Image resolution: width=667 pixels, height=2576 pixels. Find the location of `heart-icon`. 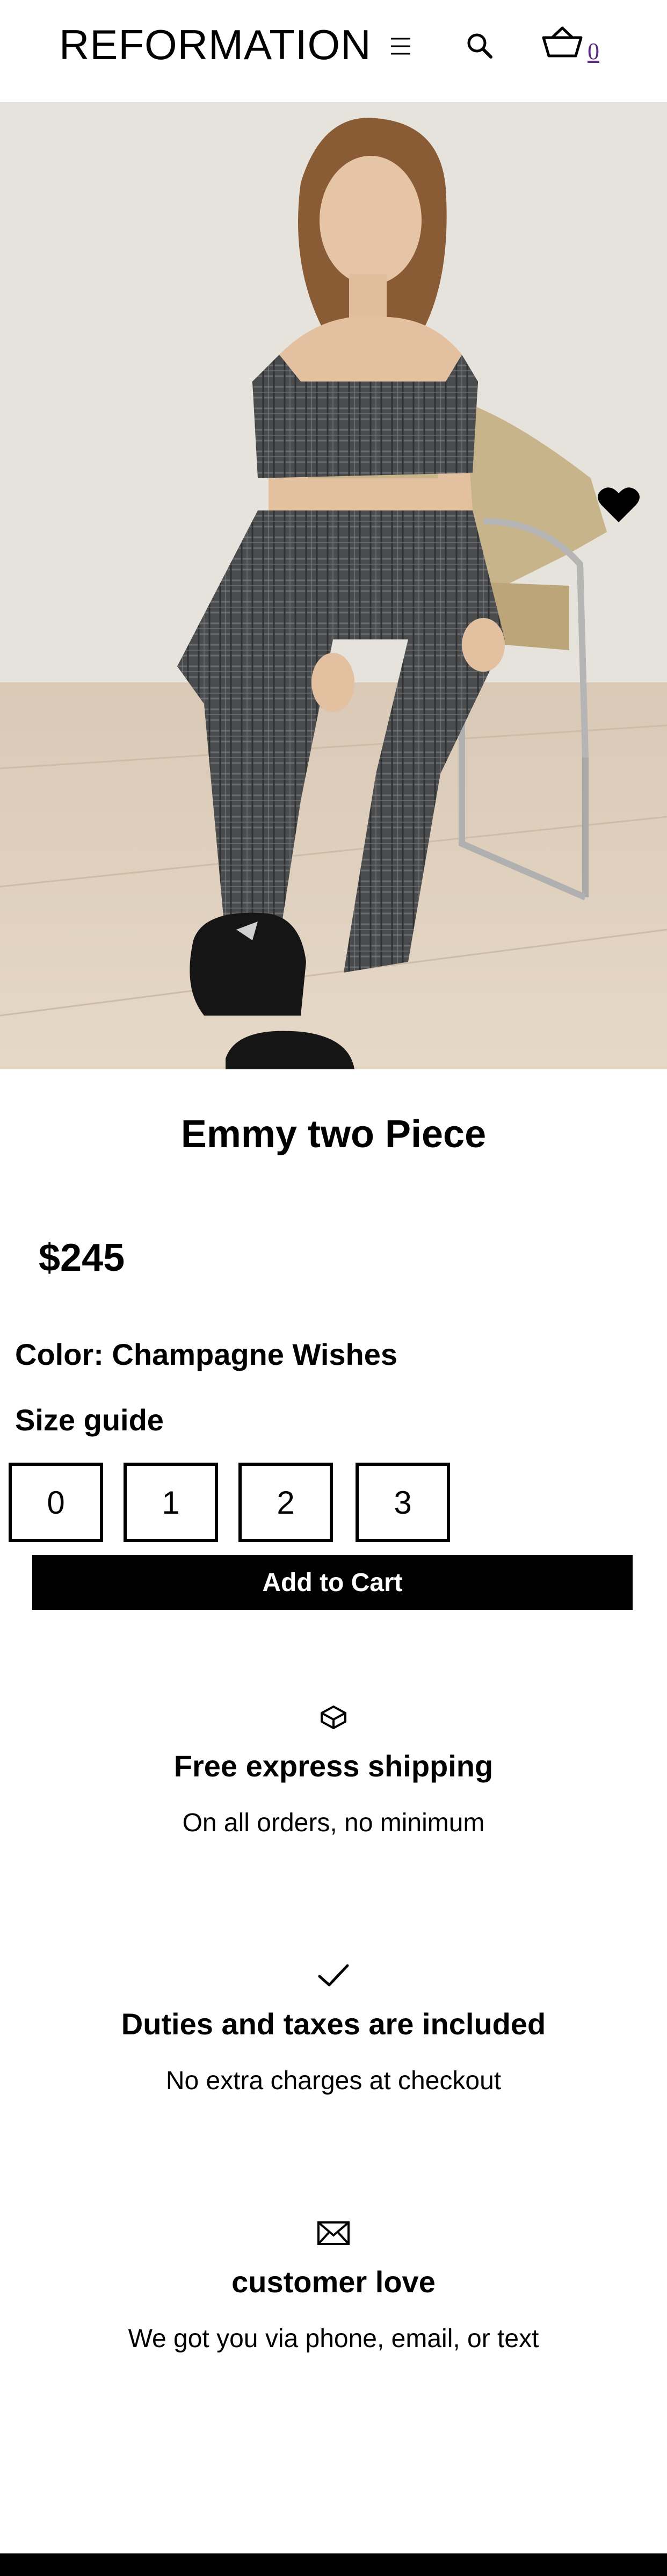

heart-icon is located at coordinates (618, 504).